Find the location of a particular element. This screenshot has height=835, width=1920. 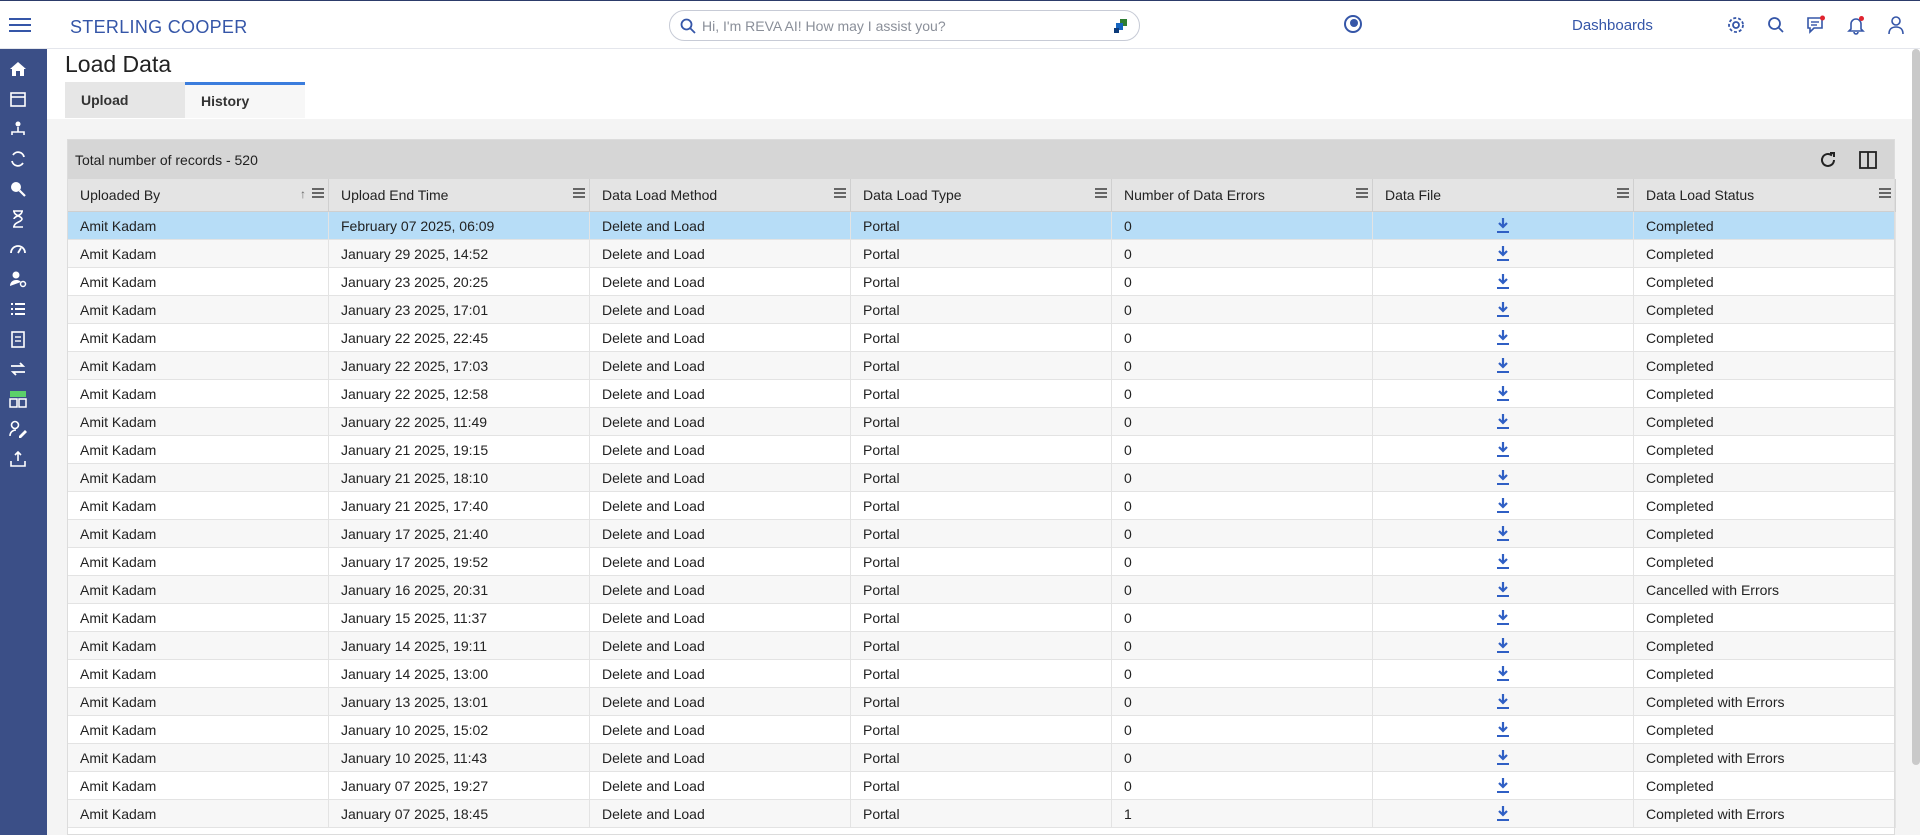

home-icon is located at coordinates (18, 69).